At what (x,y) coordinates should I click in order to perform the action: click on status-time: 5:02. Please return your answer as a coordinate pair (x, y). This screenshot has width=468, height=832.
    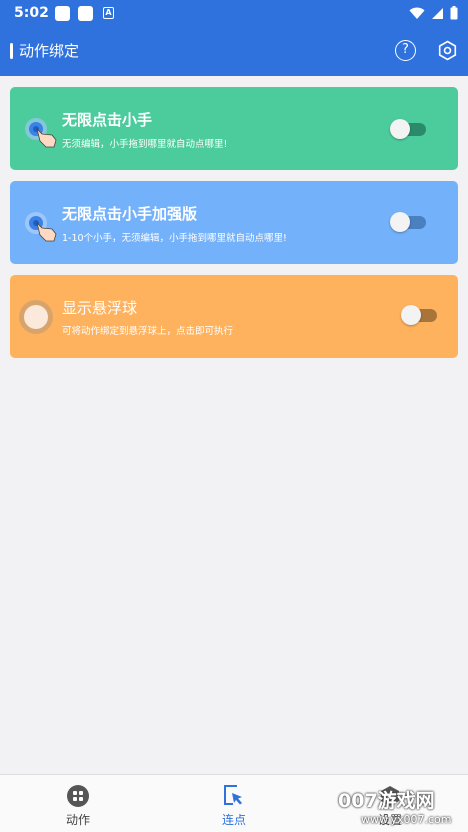
    Looking at the image, I should click on (31, 13).